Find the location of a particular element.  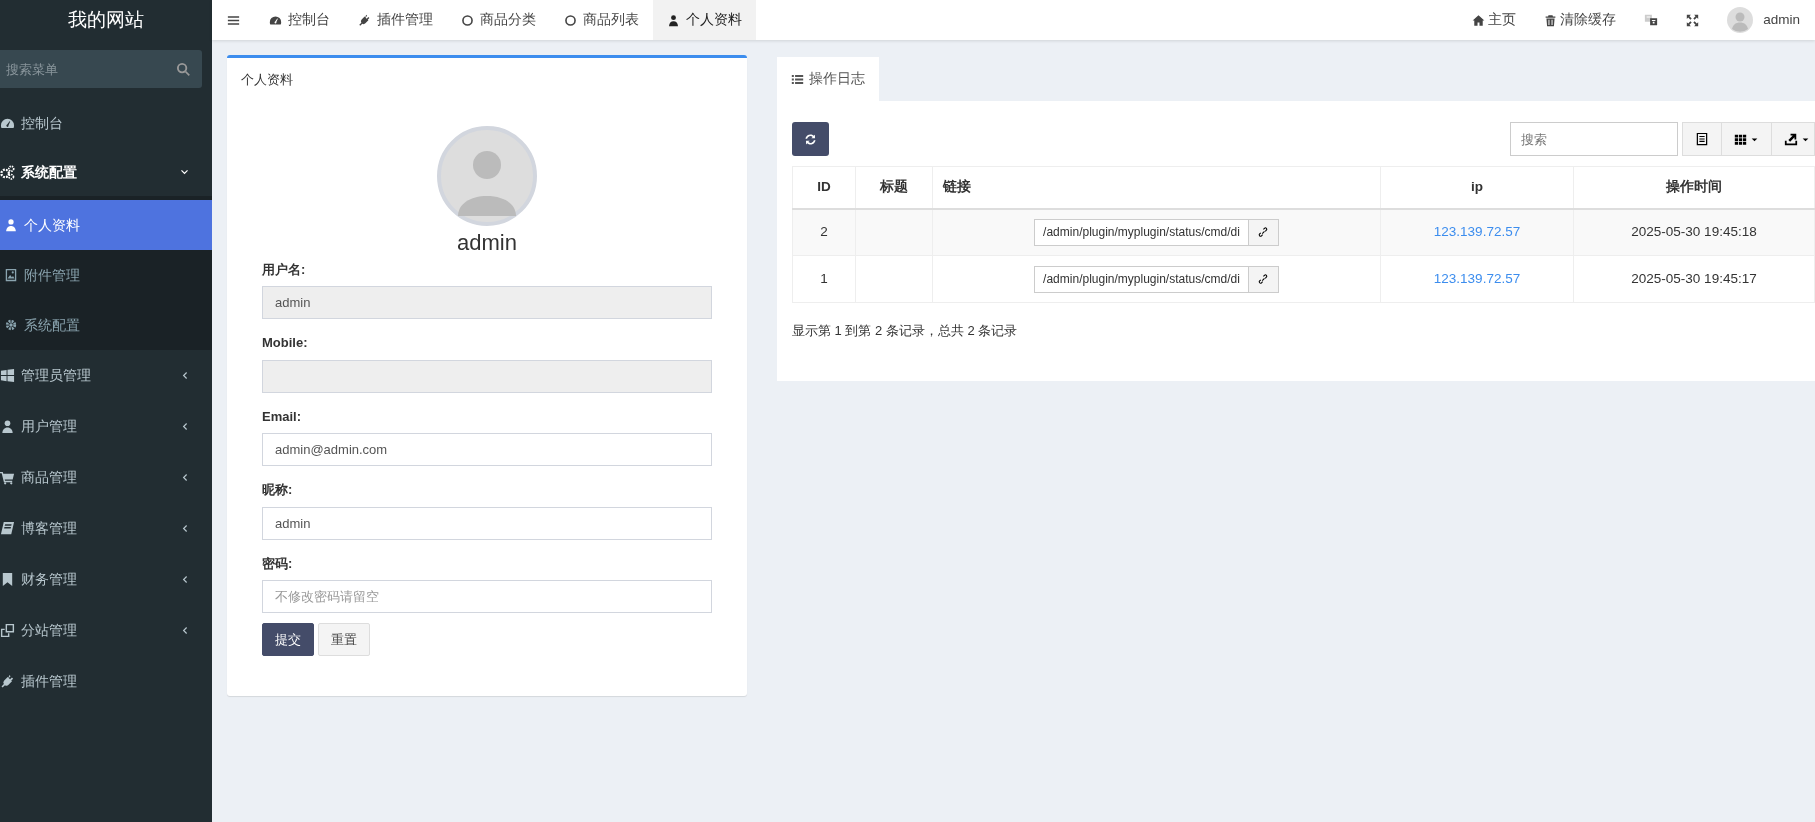

nav-tab: 商品分类 is located at coordinates (498, 20).